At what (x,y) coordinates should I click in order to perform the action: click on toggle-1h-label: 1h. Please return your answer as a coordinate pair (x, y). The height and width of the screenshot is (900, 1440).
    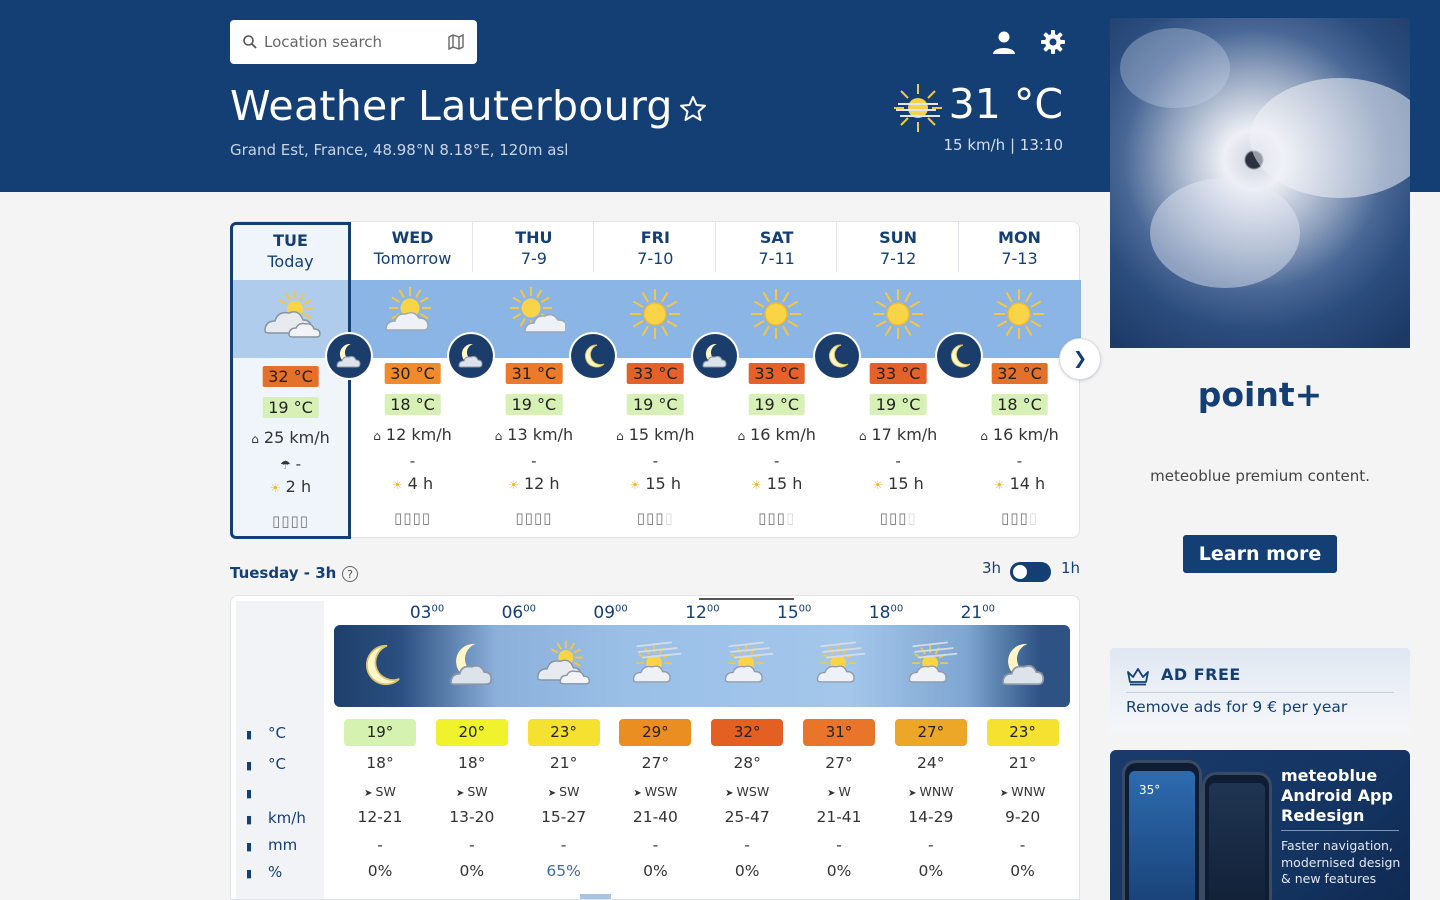
    Looking at the image, I should click on (1070, 568).